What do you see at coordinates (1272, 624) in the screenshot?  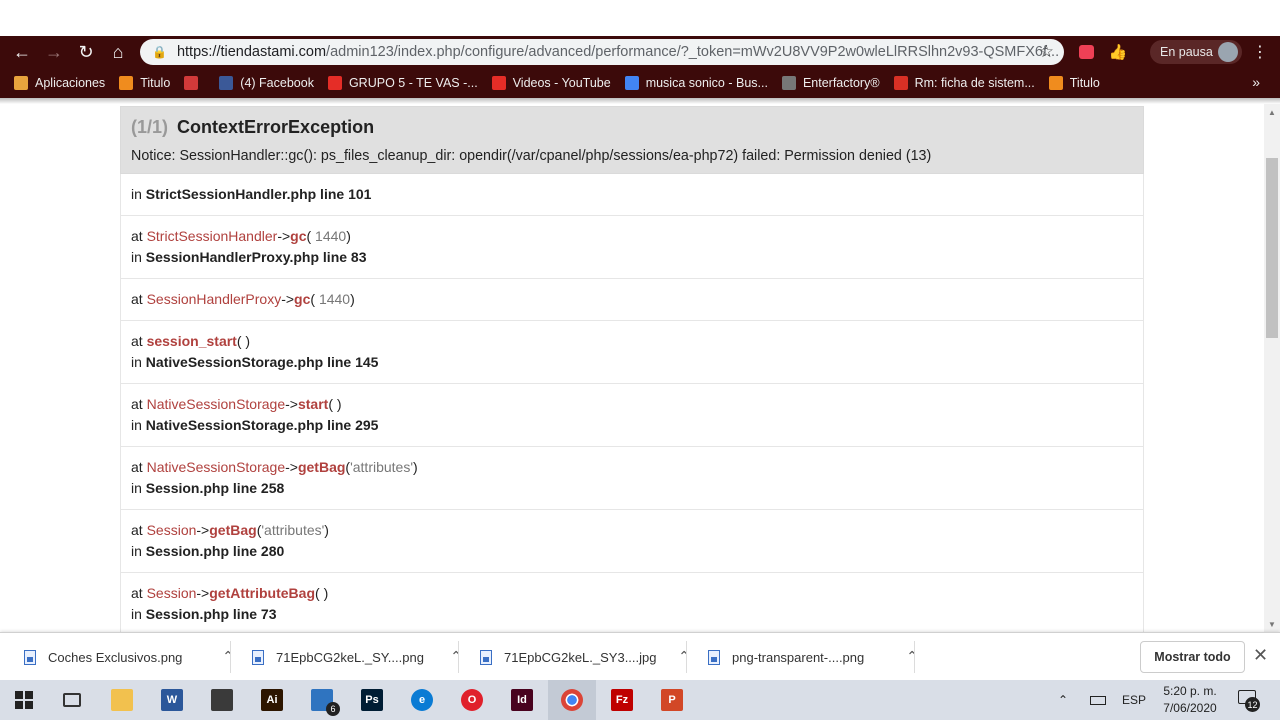 I see `scroll-down-icon: ▼` at bounding box center [1272, 624].